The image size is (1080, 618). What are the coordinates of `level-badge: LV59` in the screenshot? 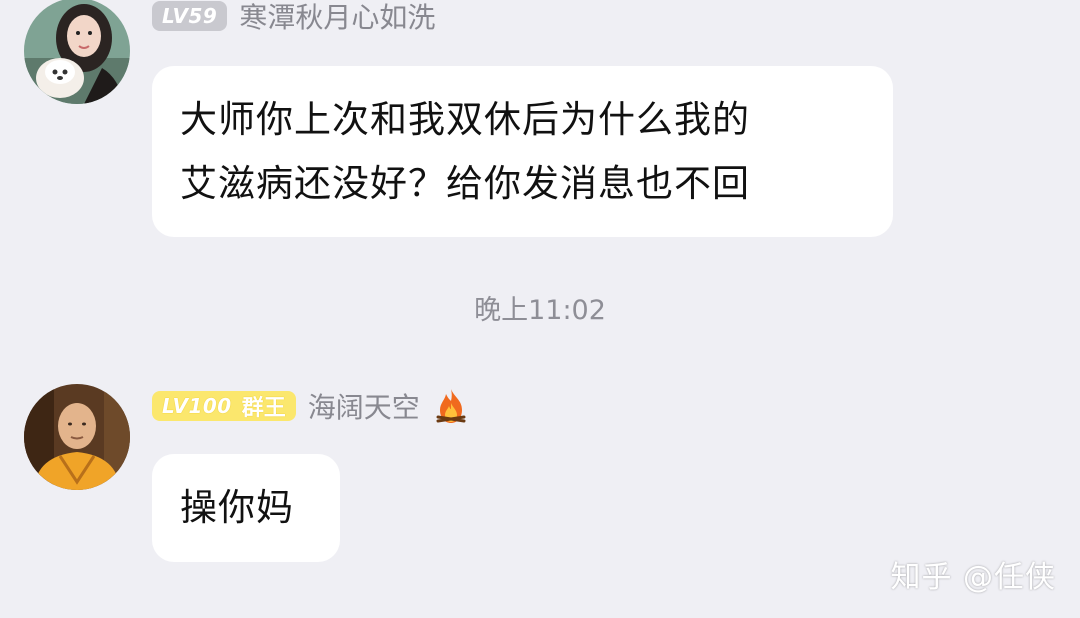 It's located at (190, 16).